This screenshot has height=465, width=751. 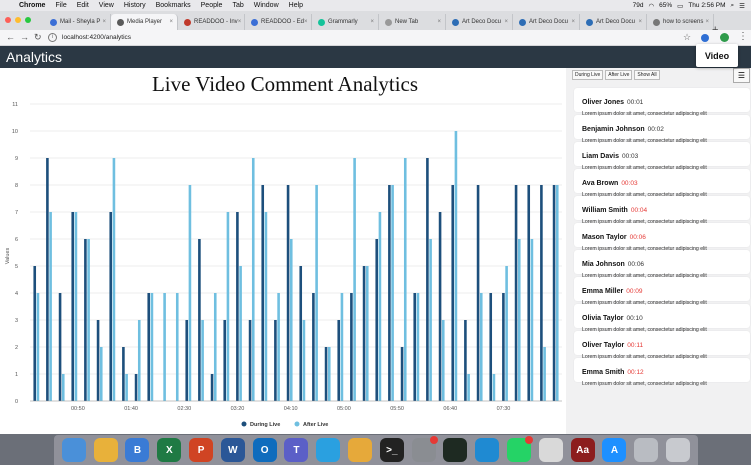 I want to click on comment-timestamp: 00:04, so click(x=639, y=210).